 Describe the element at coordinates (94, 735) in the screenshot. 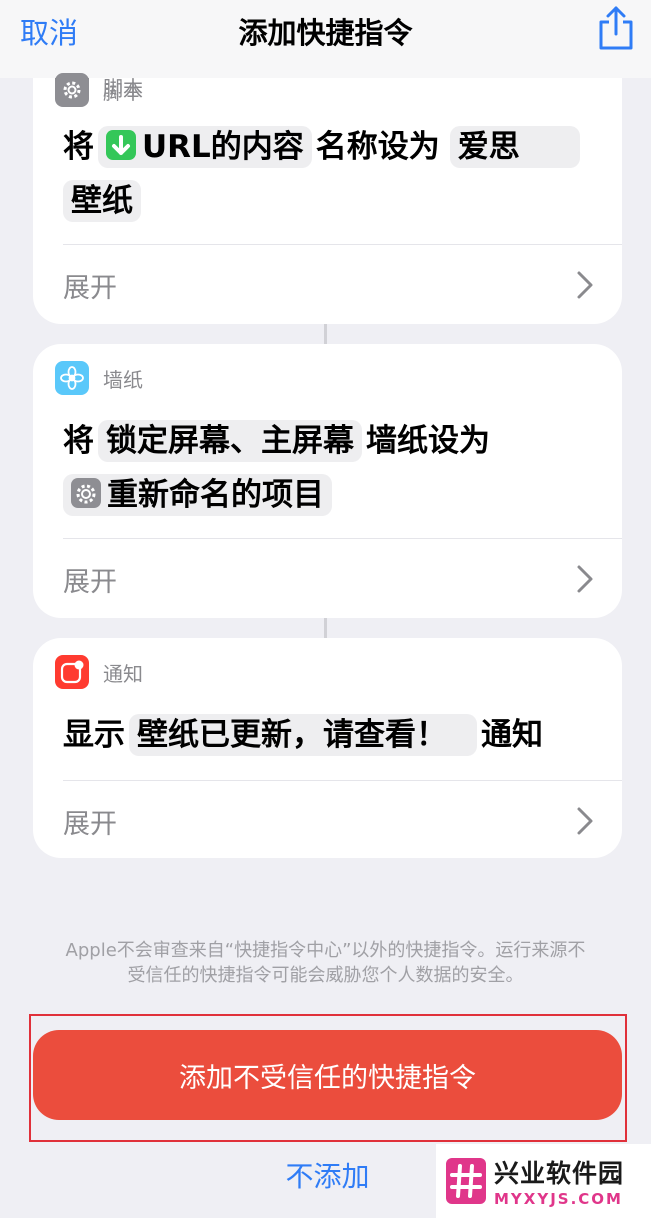

I see `static-text: 显示` at that location.